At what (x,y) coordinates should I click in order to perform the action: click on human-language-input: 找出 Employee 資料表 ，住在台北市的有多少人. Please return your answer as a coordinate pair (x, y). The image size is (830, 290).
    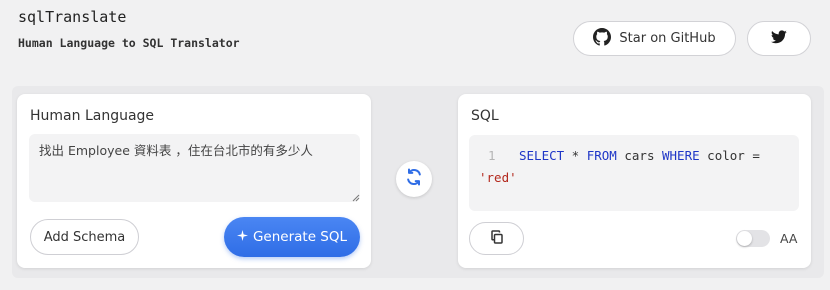
    Looking at the image, I should click on (194, 168).